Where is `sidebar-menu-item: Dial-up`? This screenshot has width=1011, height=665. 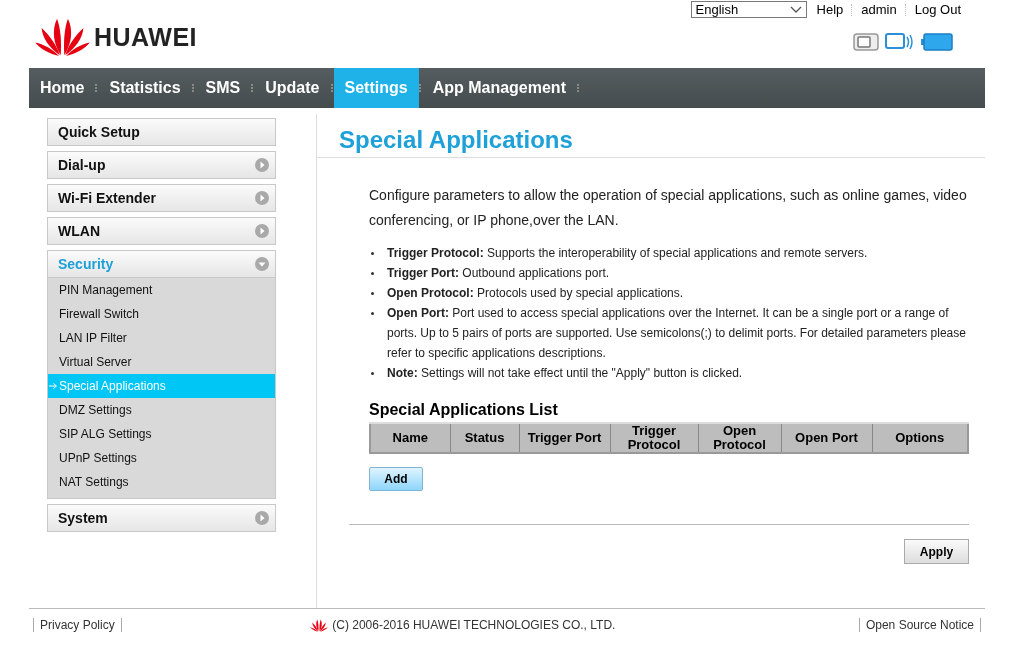
sidebar-menu-item: Dial-up is located at coordinates (161, 165).